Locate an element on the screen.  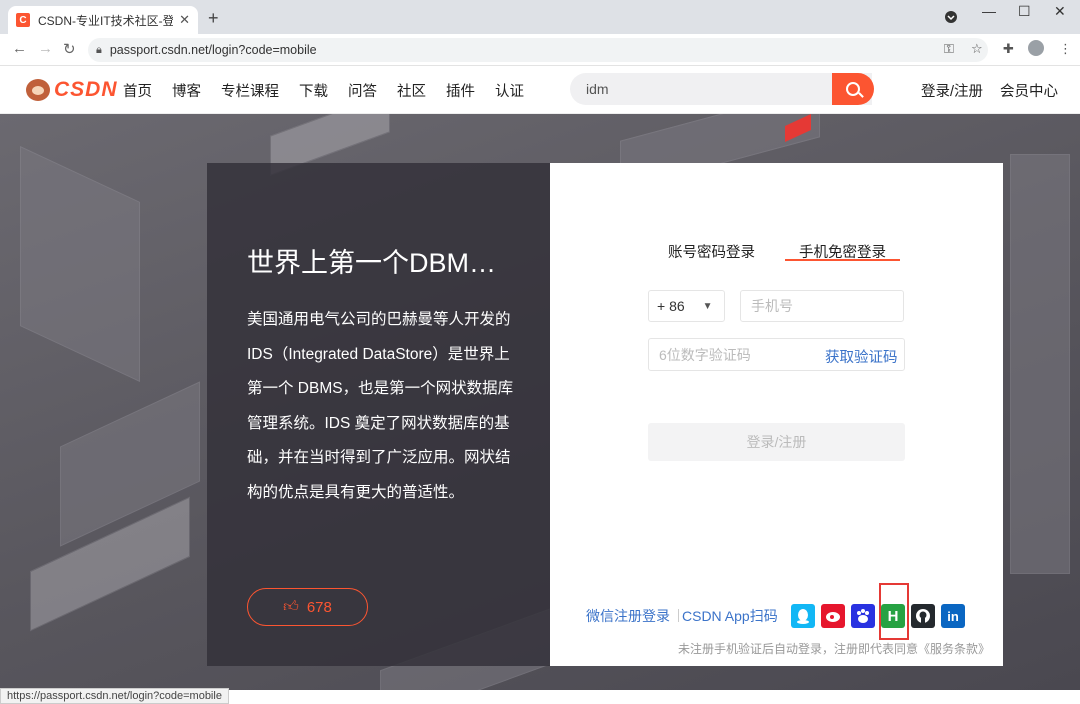
search-button is located at coordinates (853, 89).